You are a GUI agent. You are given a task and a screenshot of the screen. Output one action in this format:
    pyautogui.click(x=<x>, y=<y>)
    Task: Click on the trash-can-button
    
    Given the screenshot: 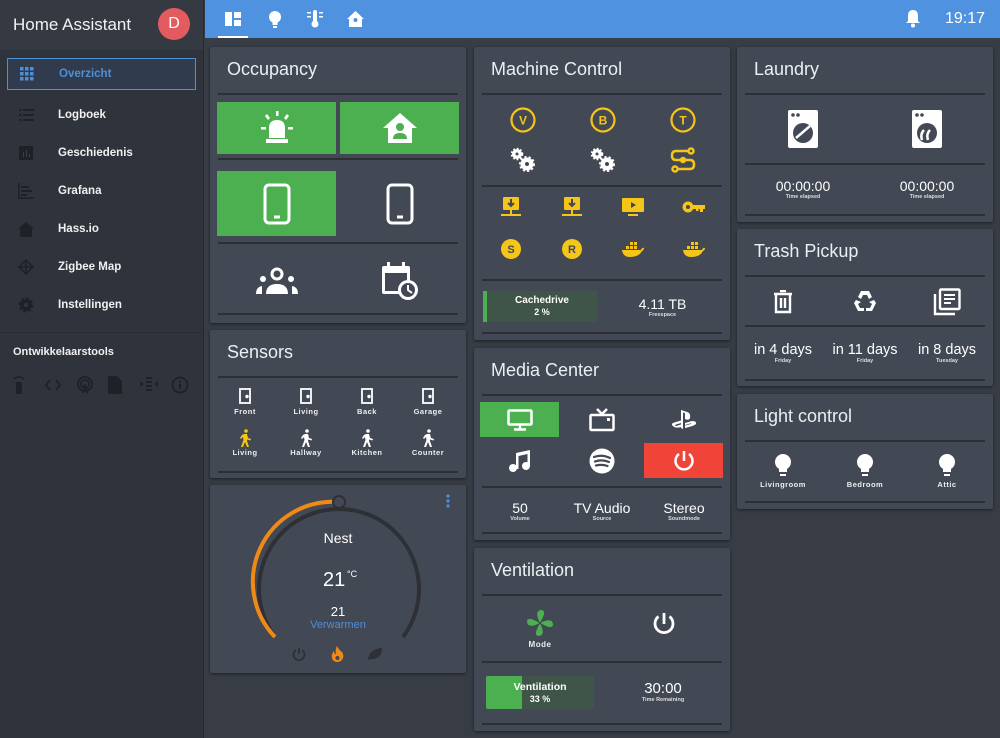 What is the action you would take?
    pyautogui.click(x=783, y=302)
    